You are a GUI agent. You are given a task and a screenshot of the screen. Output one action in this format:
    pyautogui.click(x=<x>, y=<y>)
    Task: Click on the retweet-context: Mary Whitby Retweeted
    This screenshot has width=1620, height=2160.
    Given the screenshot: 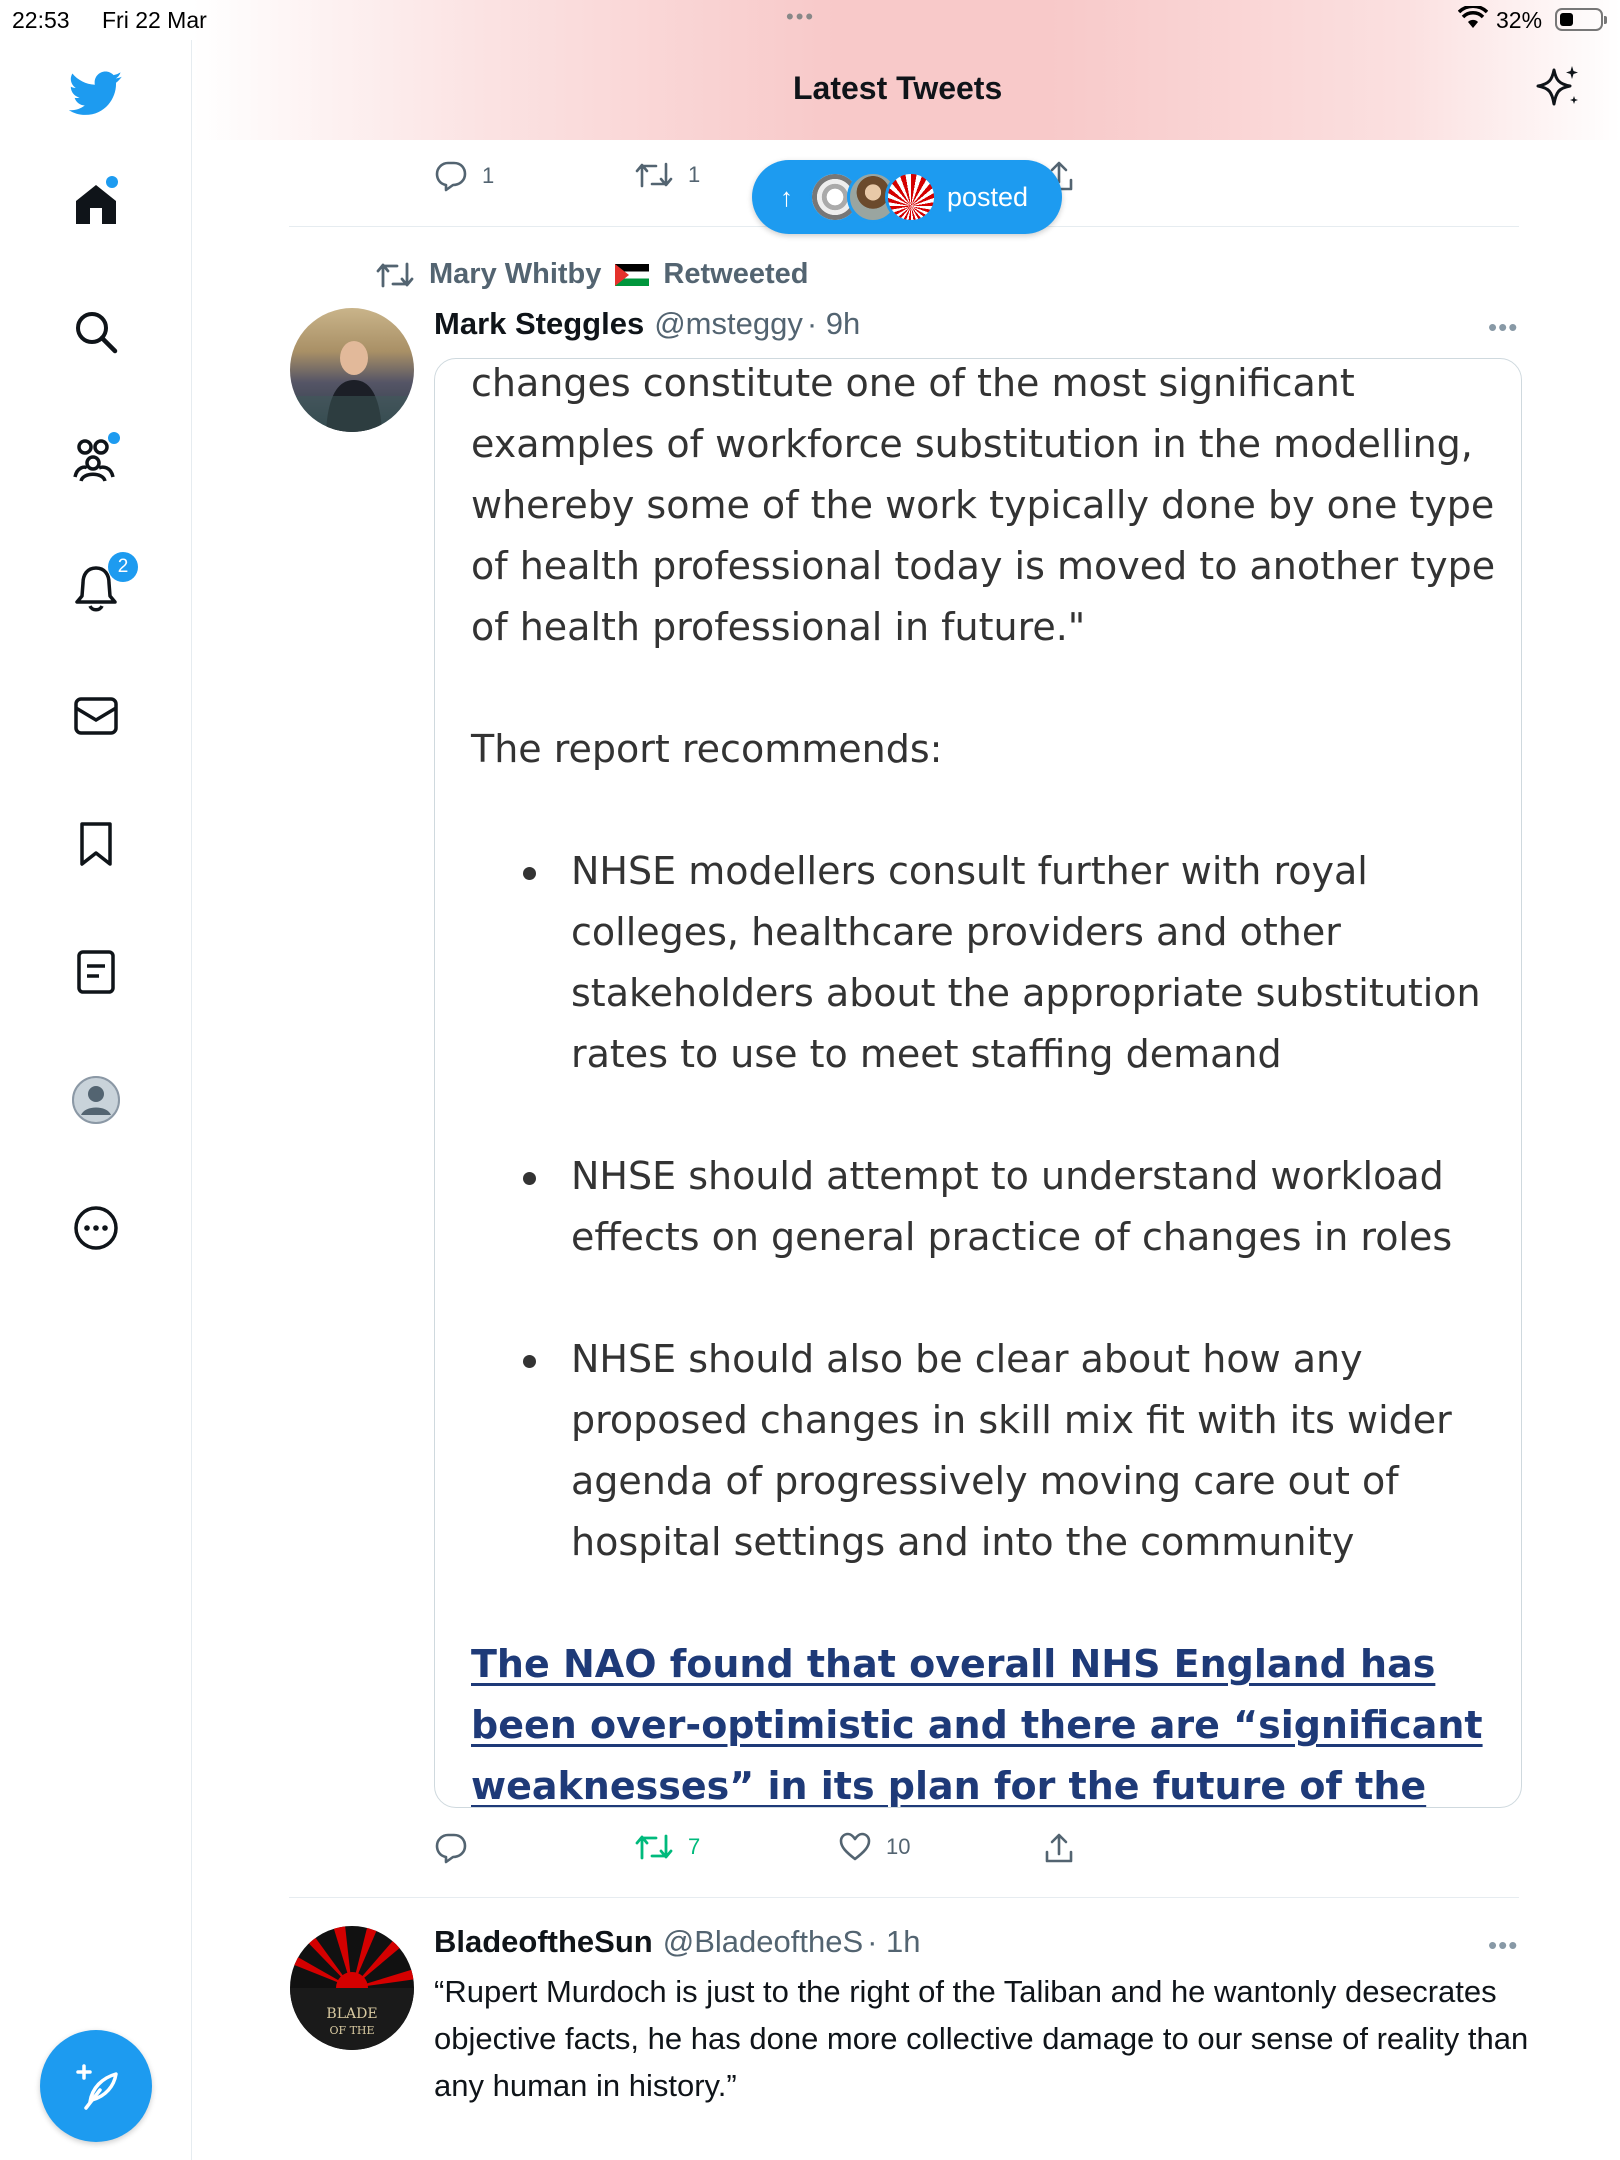 What is the action you would take?
    pyautogui.click(x=591, y=274)
    